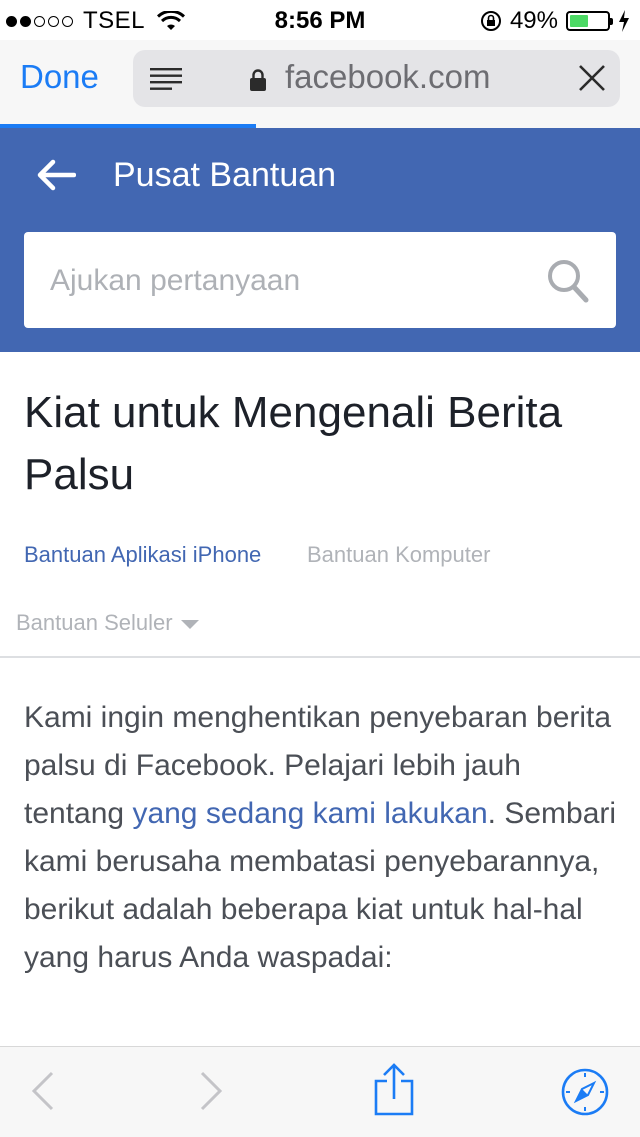 The image size is (640, 1137). I want to click on tab-mobile-help: Bantuan Seluler, so click(107, 623).